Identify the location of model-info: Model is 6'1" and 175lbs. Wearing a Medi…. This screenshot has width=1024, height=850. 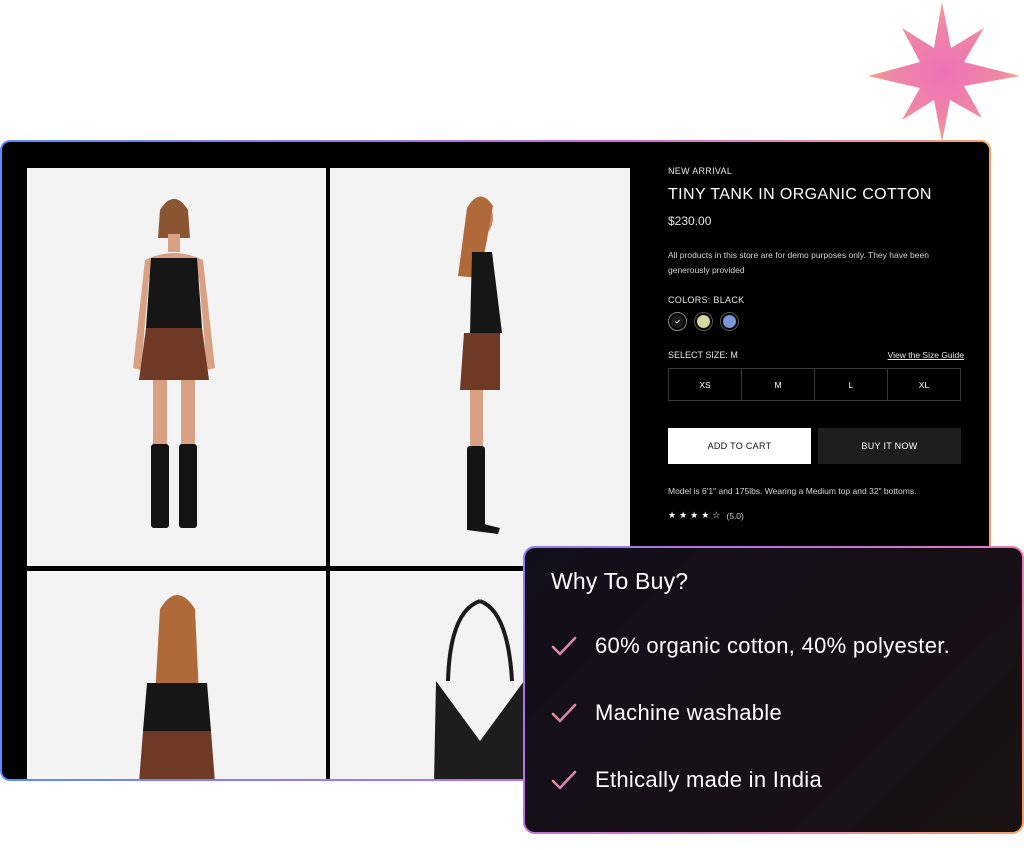
(792, 491).